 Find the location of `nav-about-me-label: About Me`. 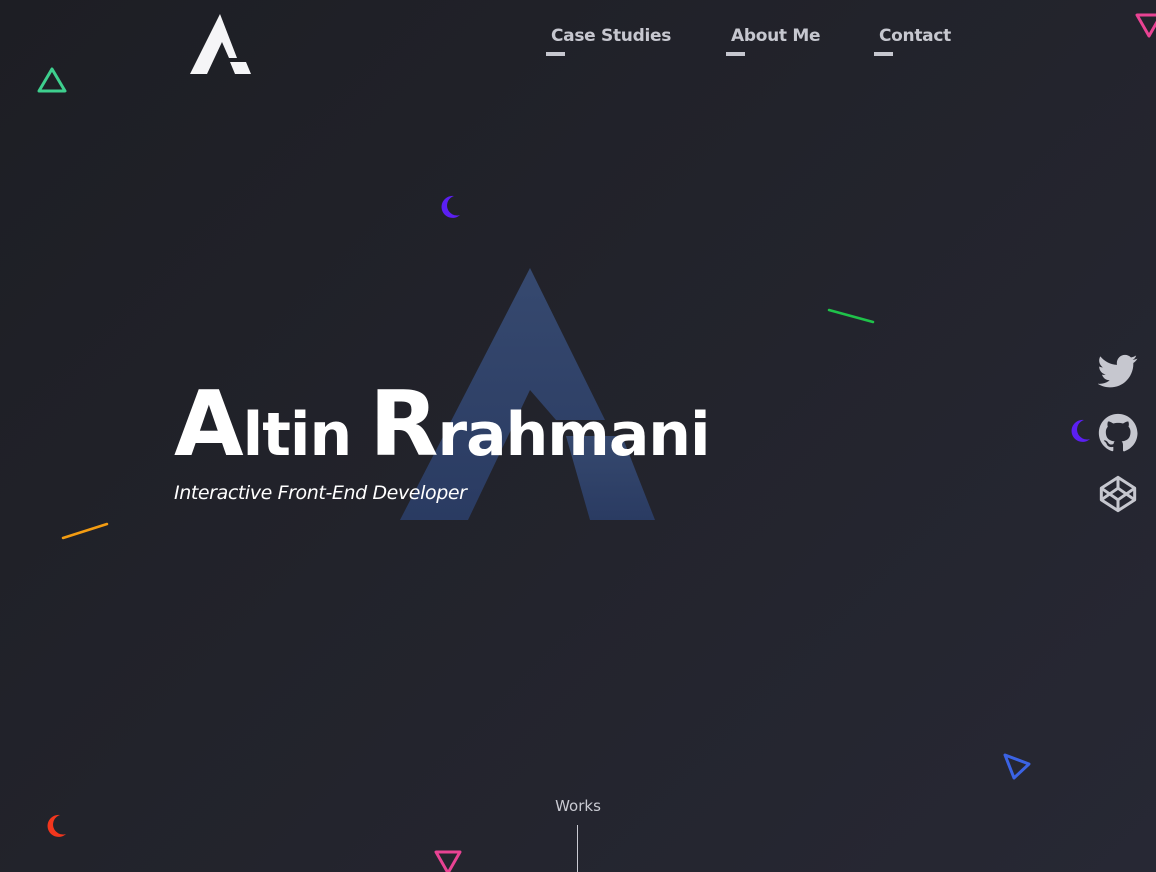

nav-about-me-label: About Me is located at coordinates (776, 36).